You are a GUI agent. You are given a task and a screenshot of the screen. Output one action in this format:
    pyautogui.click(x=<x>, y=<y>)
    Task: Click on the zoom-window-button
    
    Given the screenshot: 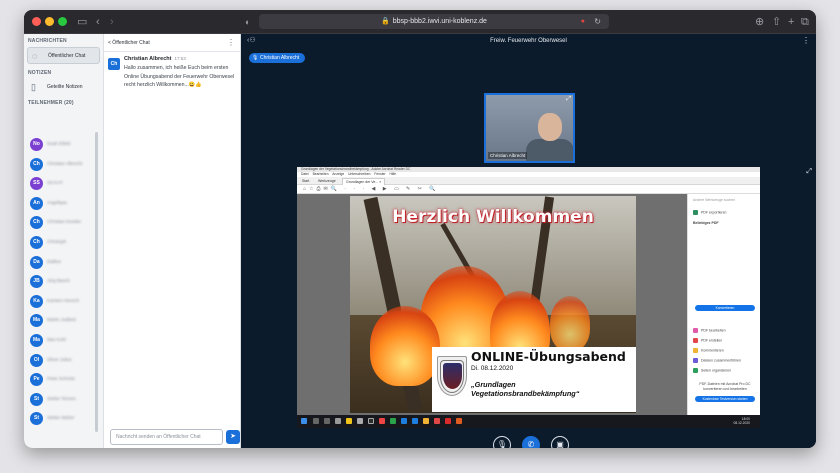 What is the action you would take?
    pyautogui.click(x=62, y=21)
    